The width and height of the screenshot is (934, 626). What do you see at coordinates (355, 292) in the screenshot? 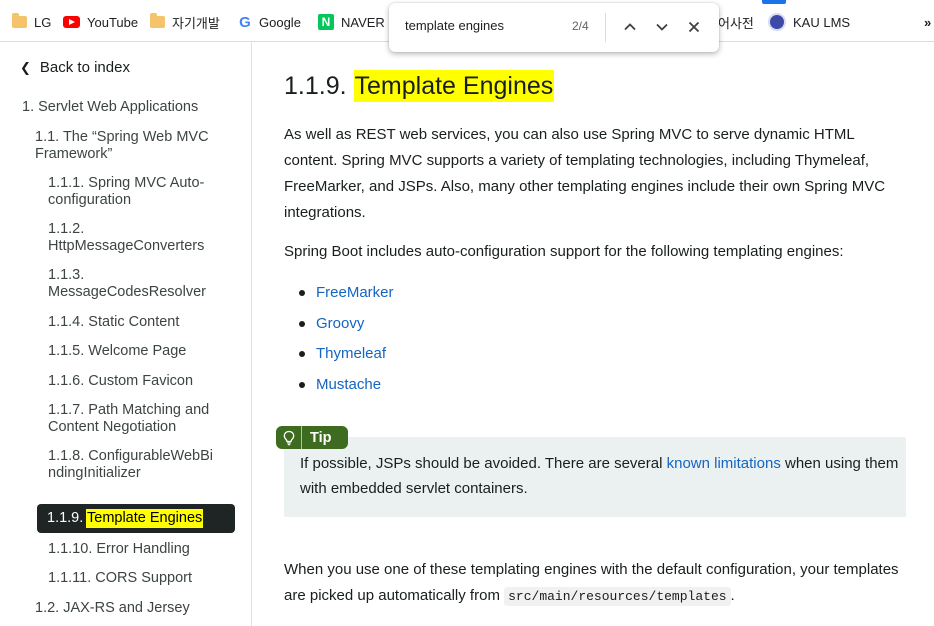
I see `freemarker-link: FreeMarker` at bounding box center [355, 292].